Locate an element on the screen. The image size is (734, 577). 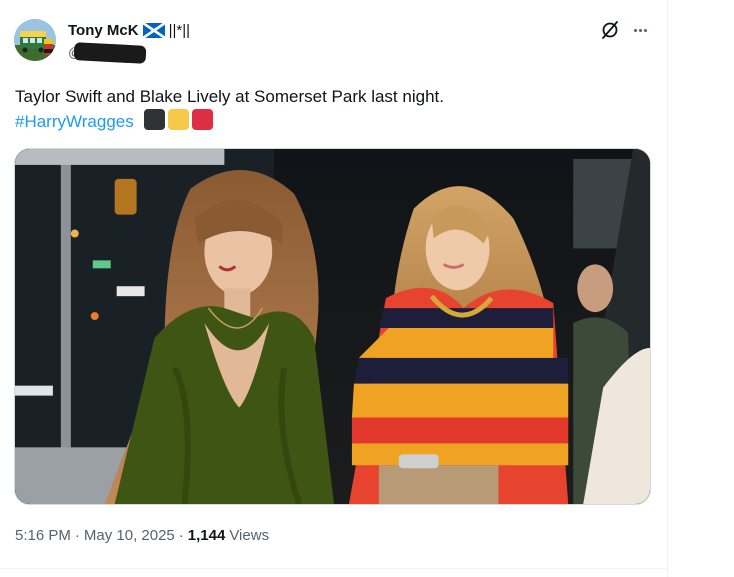
views-count: 1,144 is located at coordinates (206, 535).